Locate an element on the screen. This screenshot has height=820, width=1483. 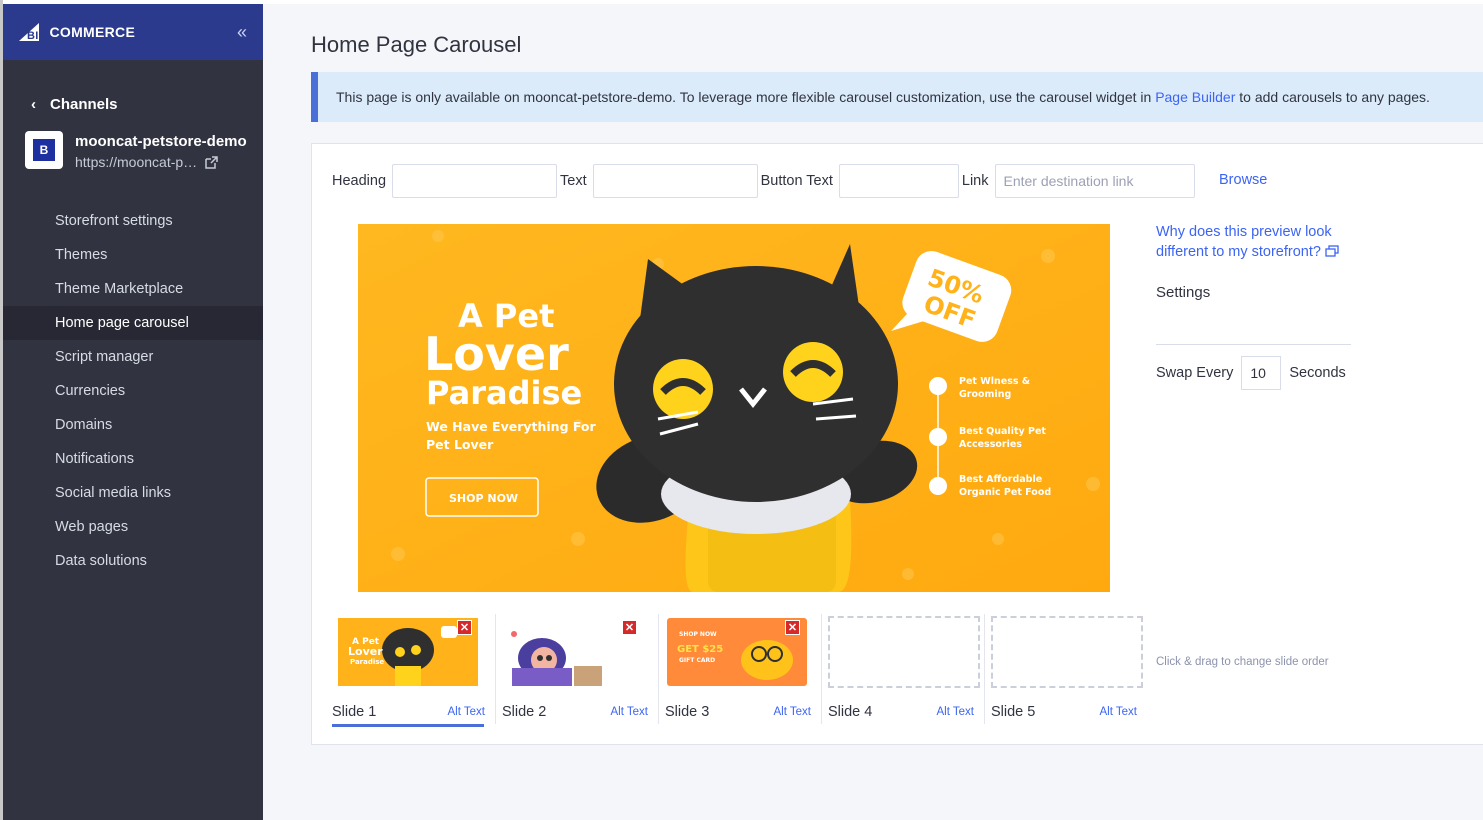
store-avatar: B is located at coordinates (44, 150).